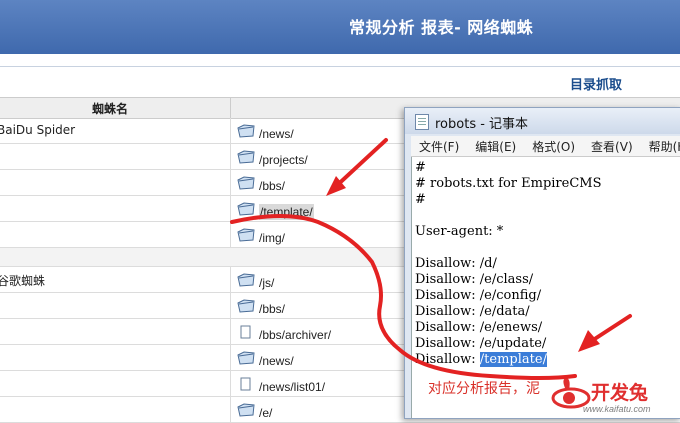  I want to click on directory-cell: /img/, so click(261, 235).